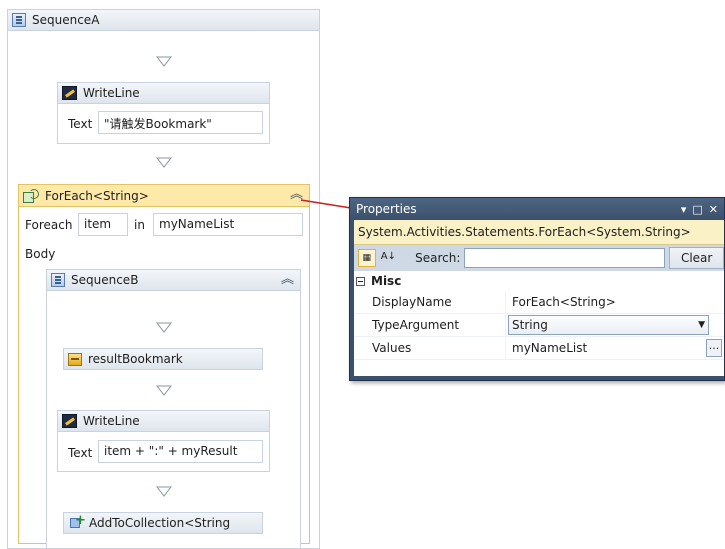 This screenshot has width=725, height=549. I want to click on foreach-body-label: Body, so click(40, 254).